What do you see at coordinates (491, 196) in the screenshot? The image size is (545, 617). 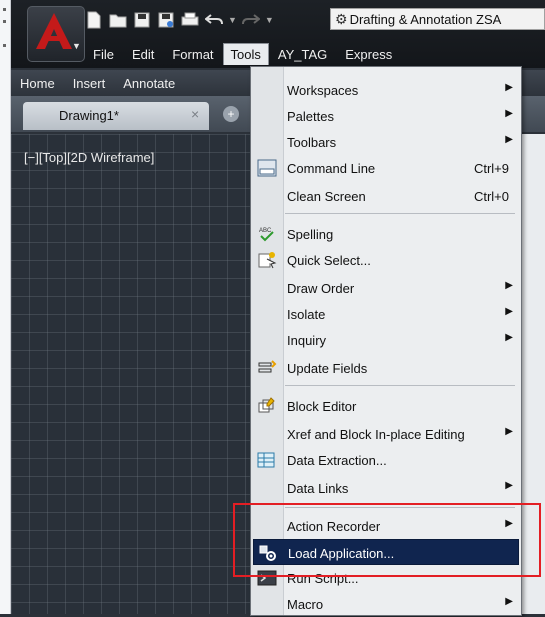 I see `menu-item-shortcut: Ctrl+0` at bounding box center [491, 196].